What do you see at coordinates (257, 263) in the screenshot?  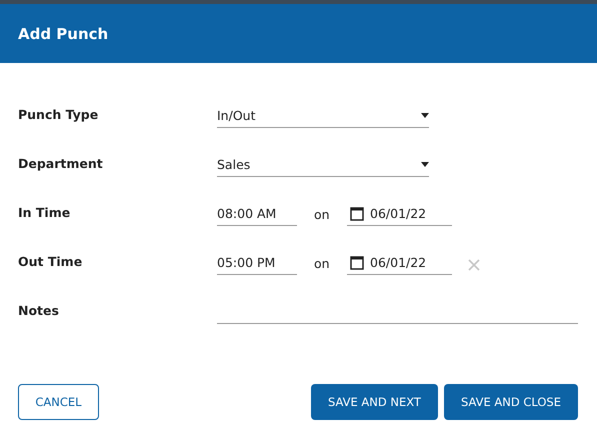 I see `time-field: 05:00 PM` at bounding box center [257, 263].